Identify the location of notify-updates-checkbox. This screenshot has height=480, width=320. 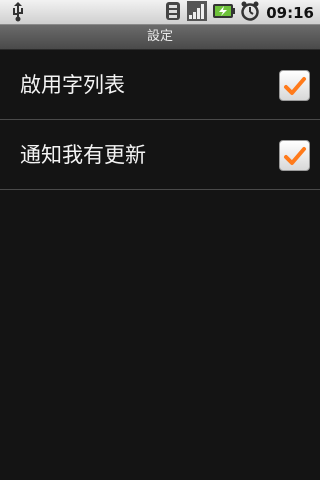
(294, 155).